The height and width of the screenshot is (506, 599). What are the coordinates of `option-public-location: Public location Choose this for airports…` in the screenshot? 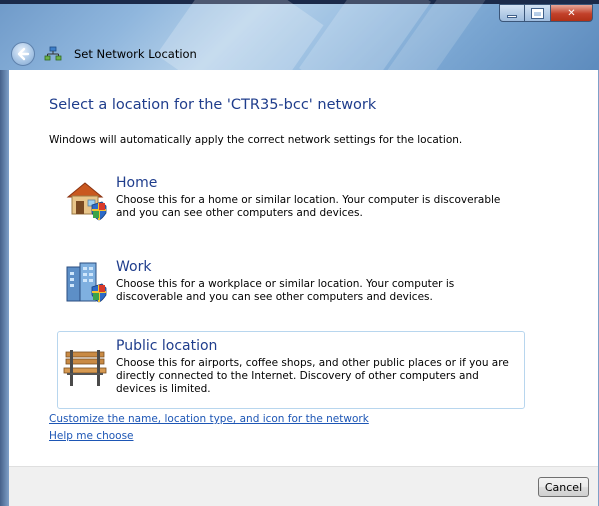 It's located at (291, 370).